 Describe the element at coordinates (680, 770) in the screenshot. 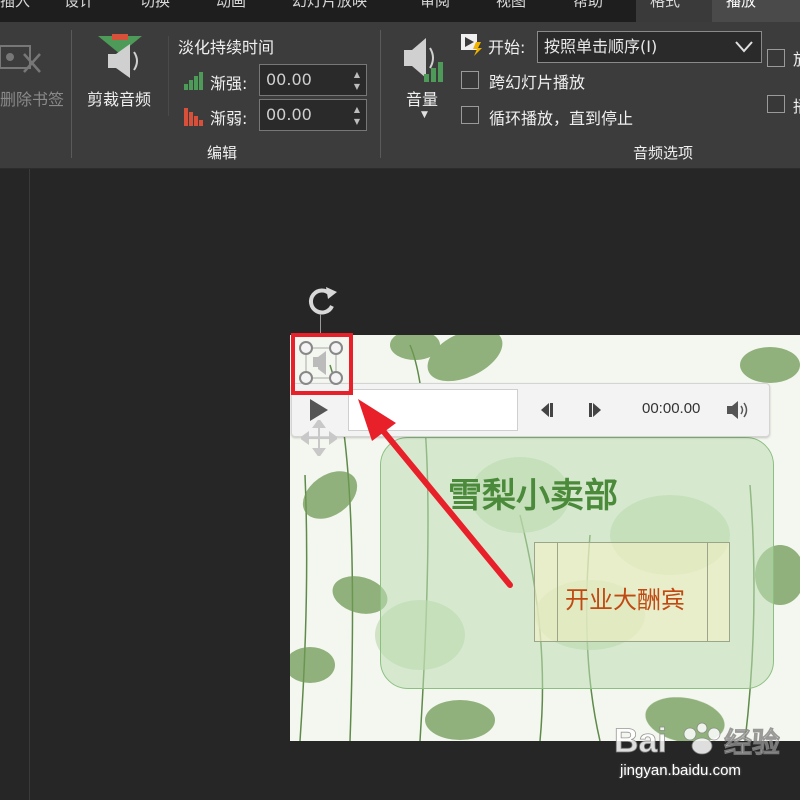

I see `watermark-url: jingyan.baidu.com` at that location.